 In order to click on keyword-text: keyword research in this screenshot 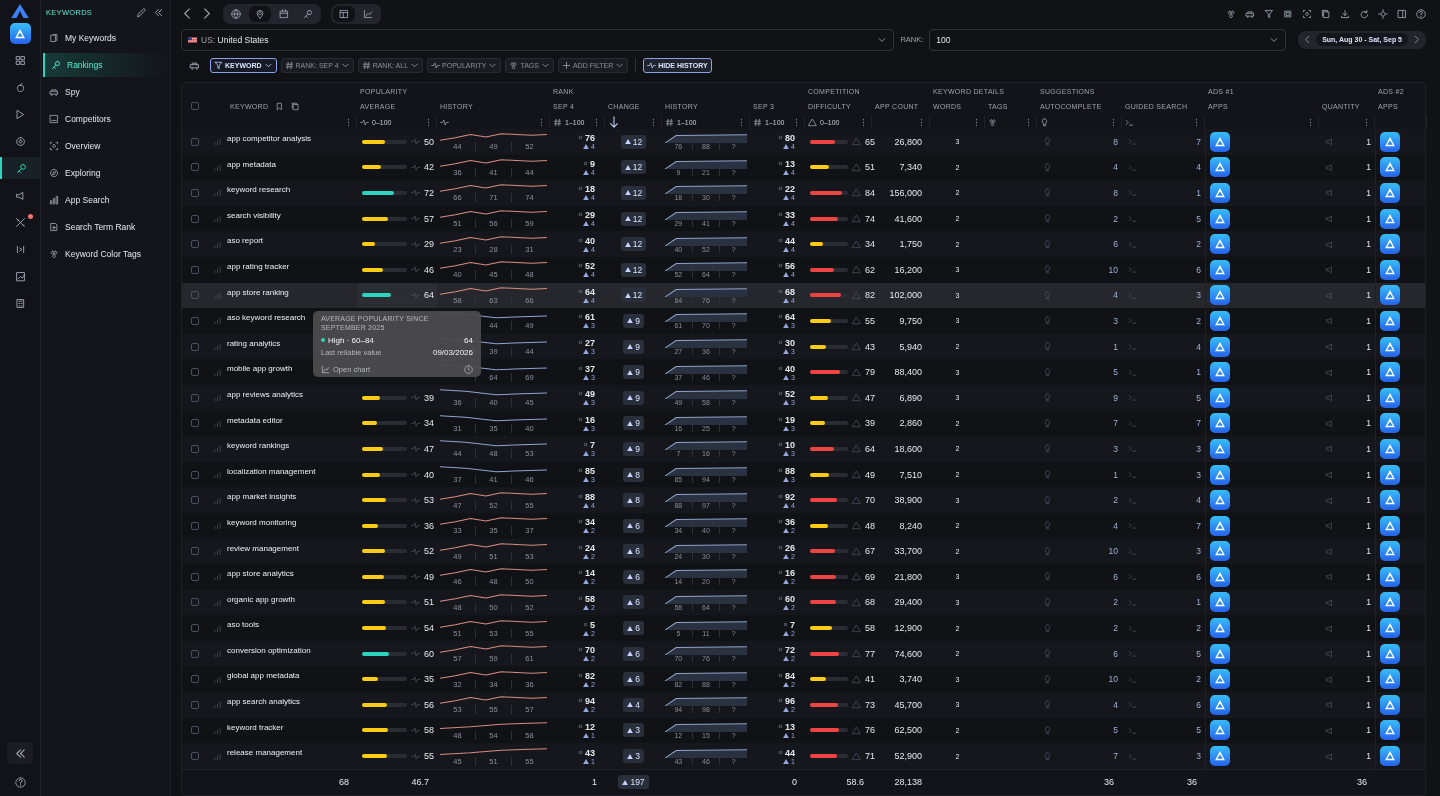, I will do `click(259, 190)`.